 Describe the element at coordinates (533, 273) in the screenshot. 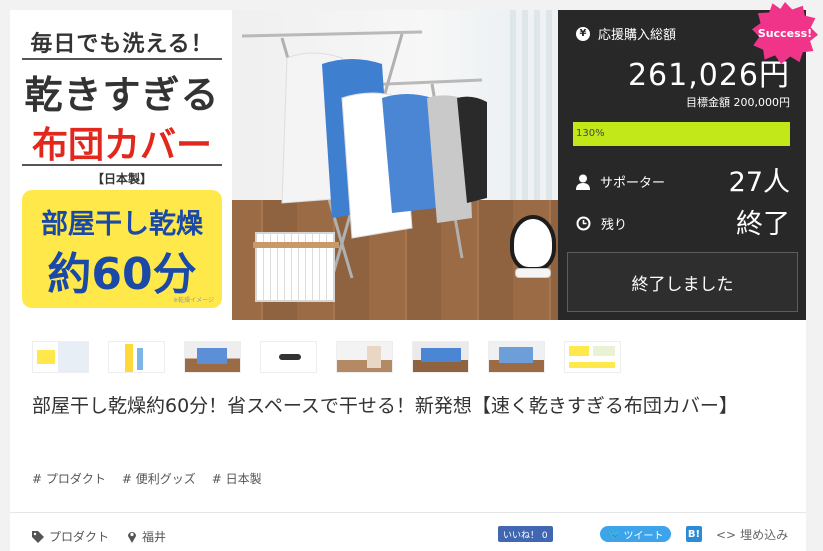

I see `fan-base` at that location.